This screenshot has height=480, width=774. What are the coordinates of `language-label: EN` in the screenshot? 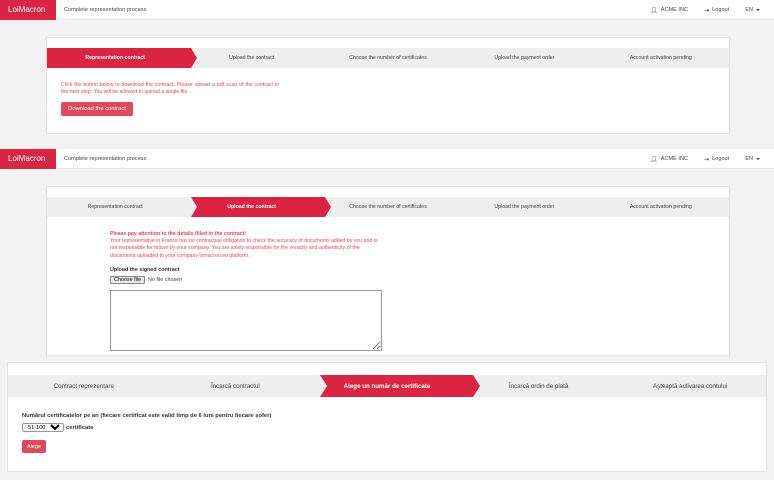 It's located at (749, 10).